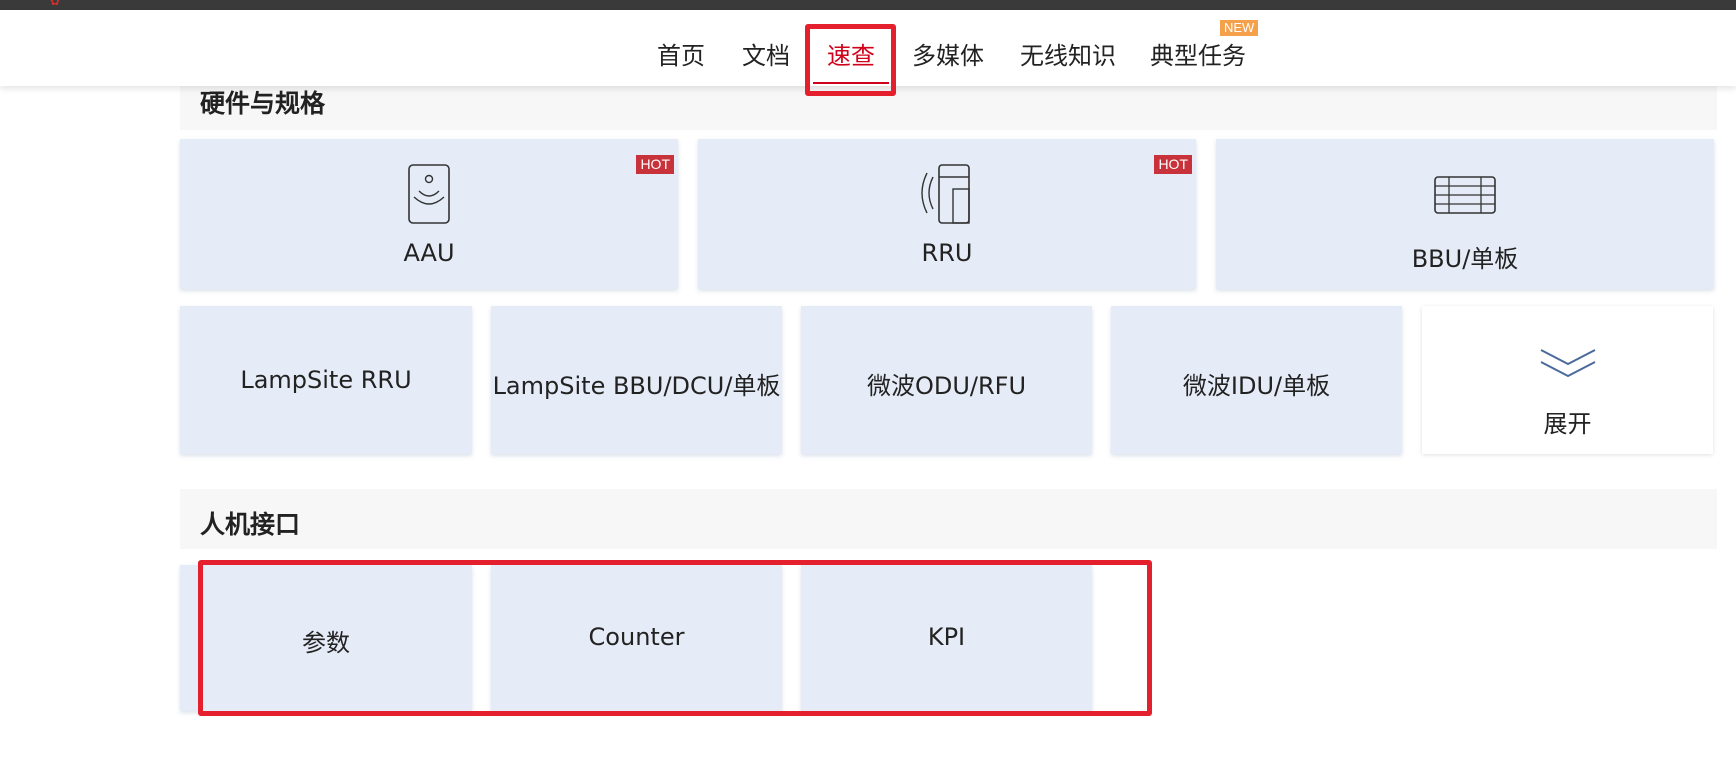 The height and width of the screenshot is (769, 1736). I want to click on nav-item-docs: 文档, so click(766, 53).